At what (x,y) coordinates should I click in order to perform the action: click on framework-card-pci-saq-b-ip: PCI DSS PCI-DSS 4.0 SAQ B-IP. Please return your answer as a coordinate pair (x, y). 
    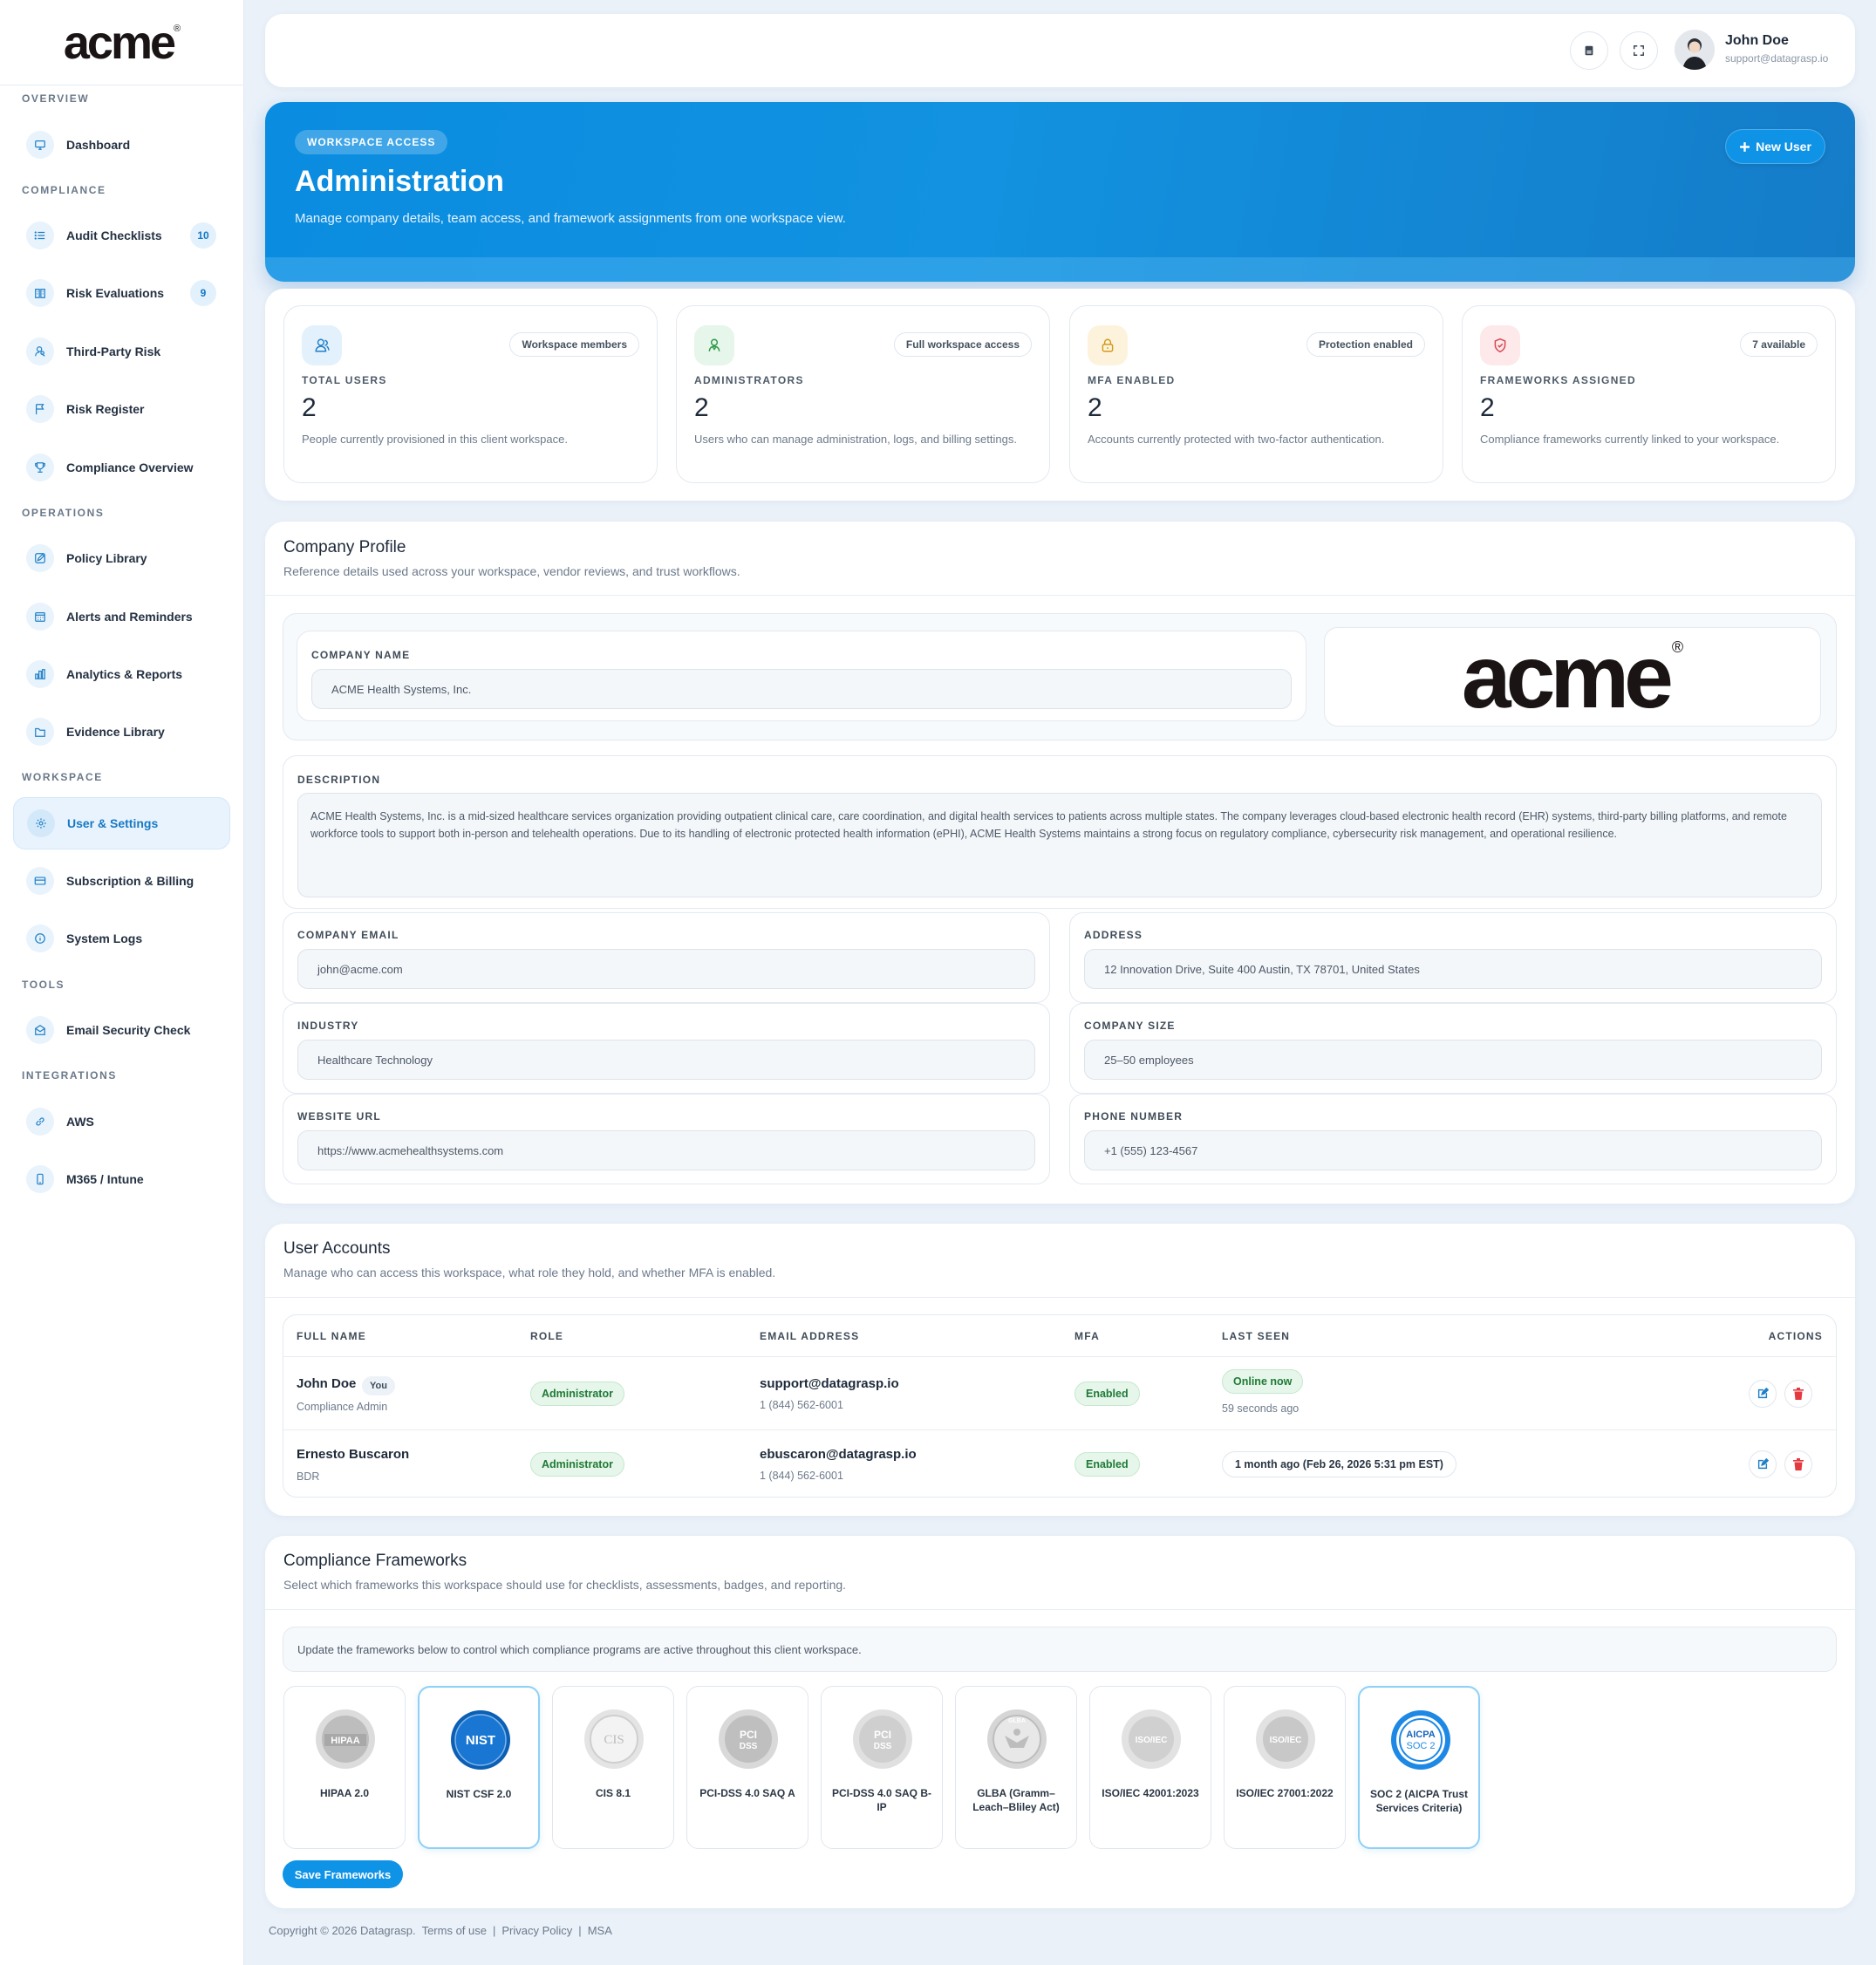
    Looking at the image, I should click on (882, 1767).